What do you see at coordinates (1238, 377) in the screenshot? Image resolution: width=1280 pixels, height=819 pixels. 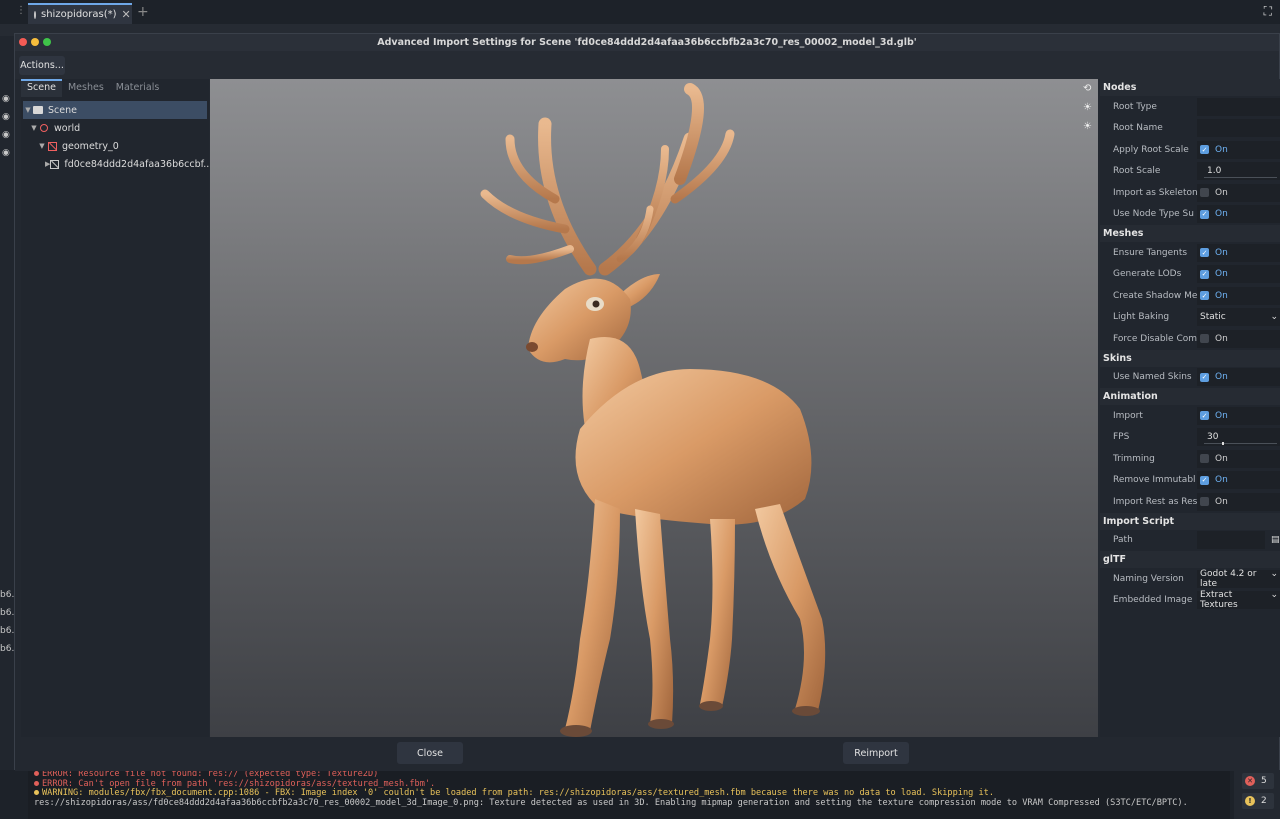 I see `use-named-skins-checkbox: ✓ On` at bounding box center [1238, 377].